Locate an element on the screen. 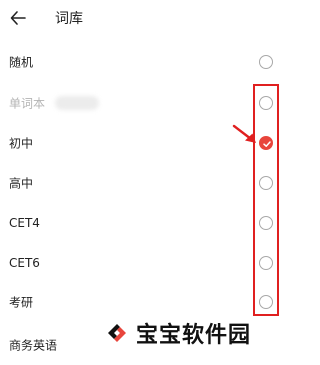 The image size is (320, 365). option-row-wordbook: 单词本 is located at coordinates (145, 103).